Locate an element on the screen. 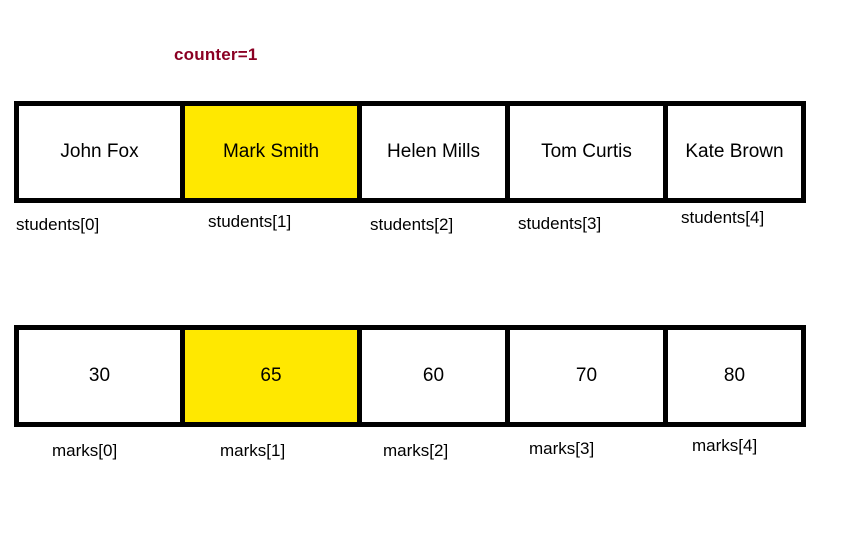  students-index-label-0: students[0] is located at coordinates (58, 224).